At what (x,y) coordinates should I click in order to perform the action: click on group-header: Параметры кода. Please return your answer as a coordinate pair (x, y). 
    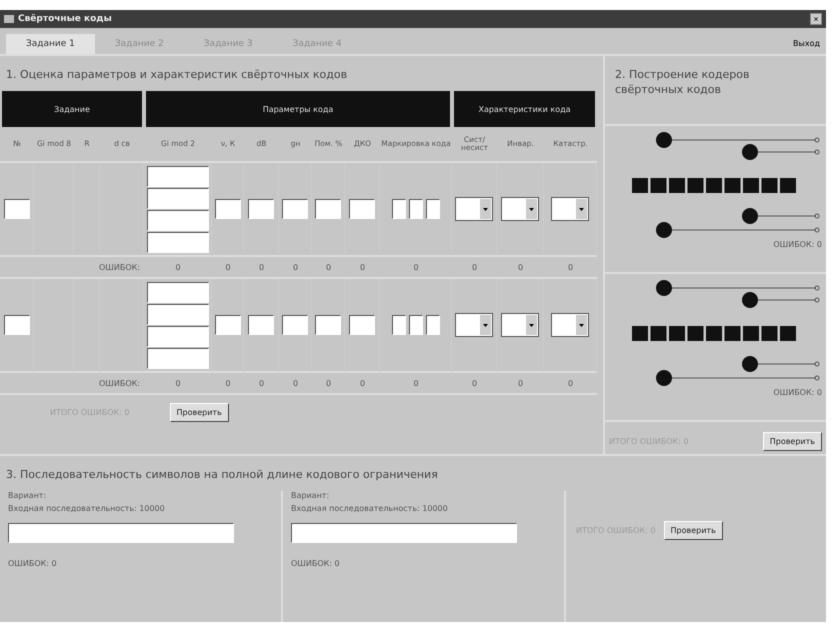
    Looking at the image, I should click on (298, 109).